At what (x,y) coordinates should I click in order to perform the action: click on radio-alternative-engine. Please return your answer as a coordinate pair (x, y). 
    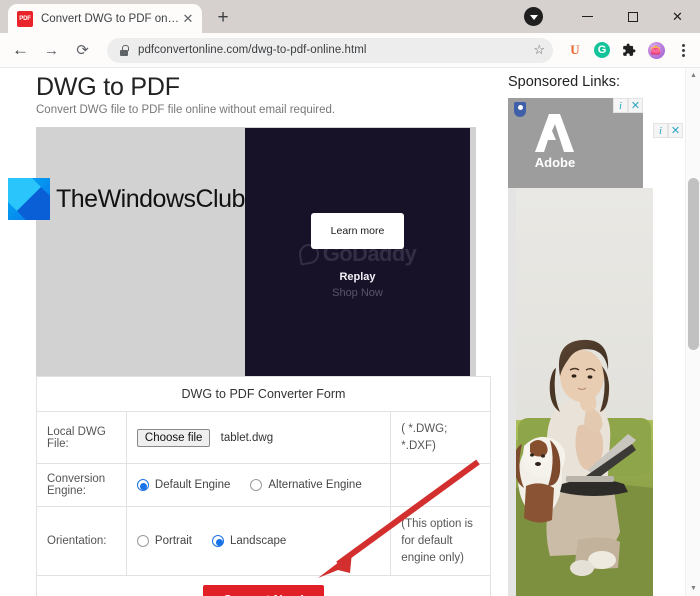
    Looking at the image, I should click on (256, 485).